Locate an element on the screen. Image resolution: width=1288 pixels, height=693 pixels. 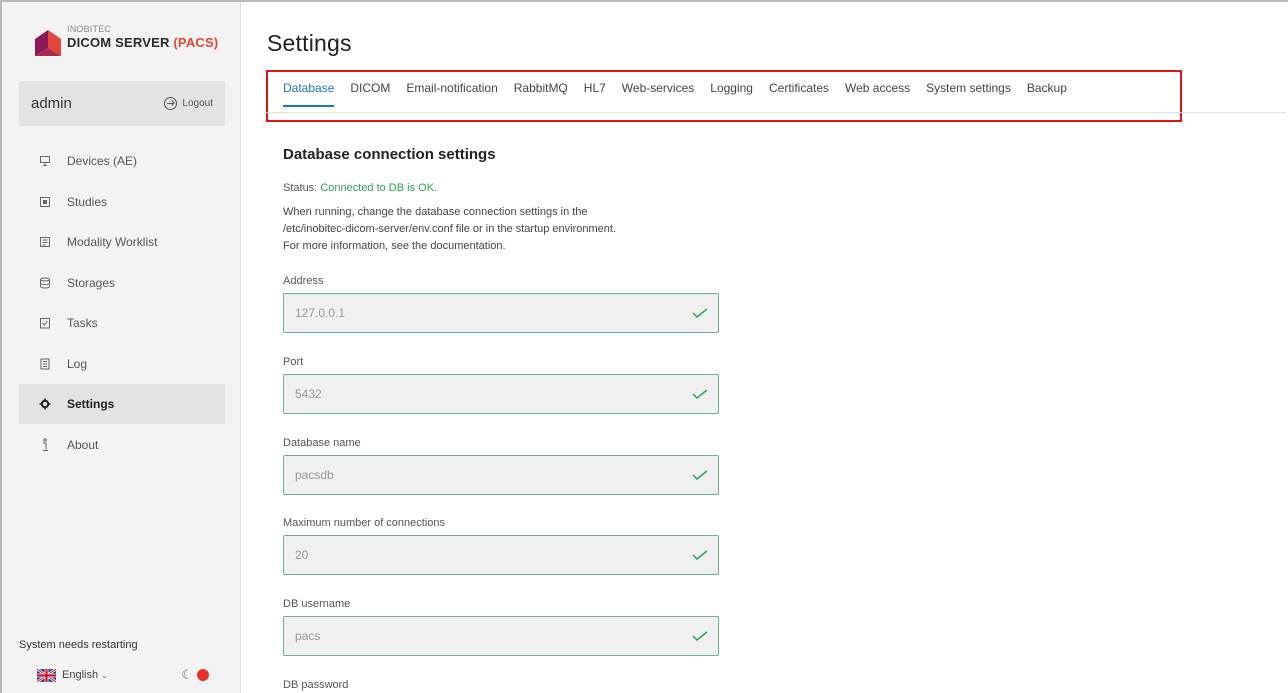
user-box: admin Logout is located at coordinates (122, 103).